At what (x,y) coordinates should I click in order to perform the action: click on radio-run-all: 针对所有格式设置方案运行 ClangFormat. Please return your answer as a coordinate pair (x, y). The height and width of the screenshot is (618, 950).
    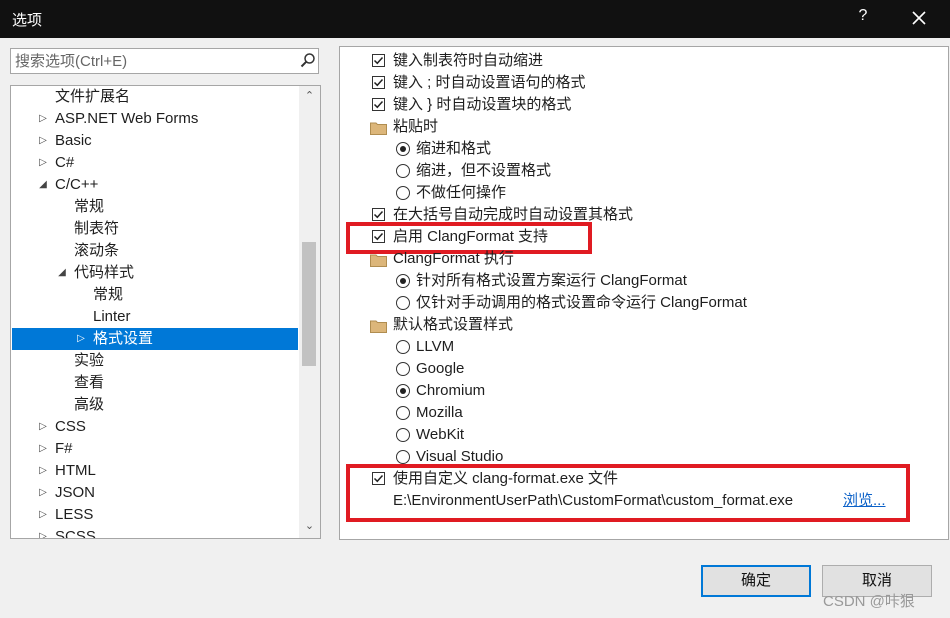
    Looking at the image, I should click on (640, 281).